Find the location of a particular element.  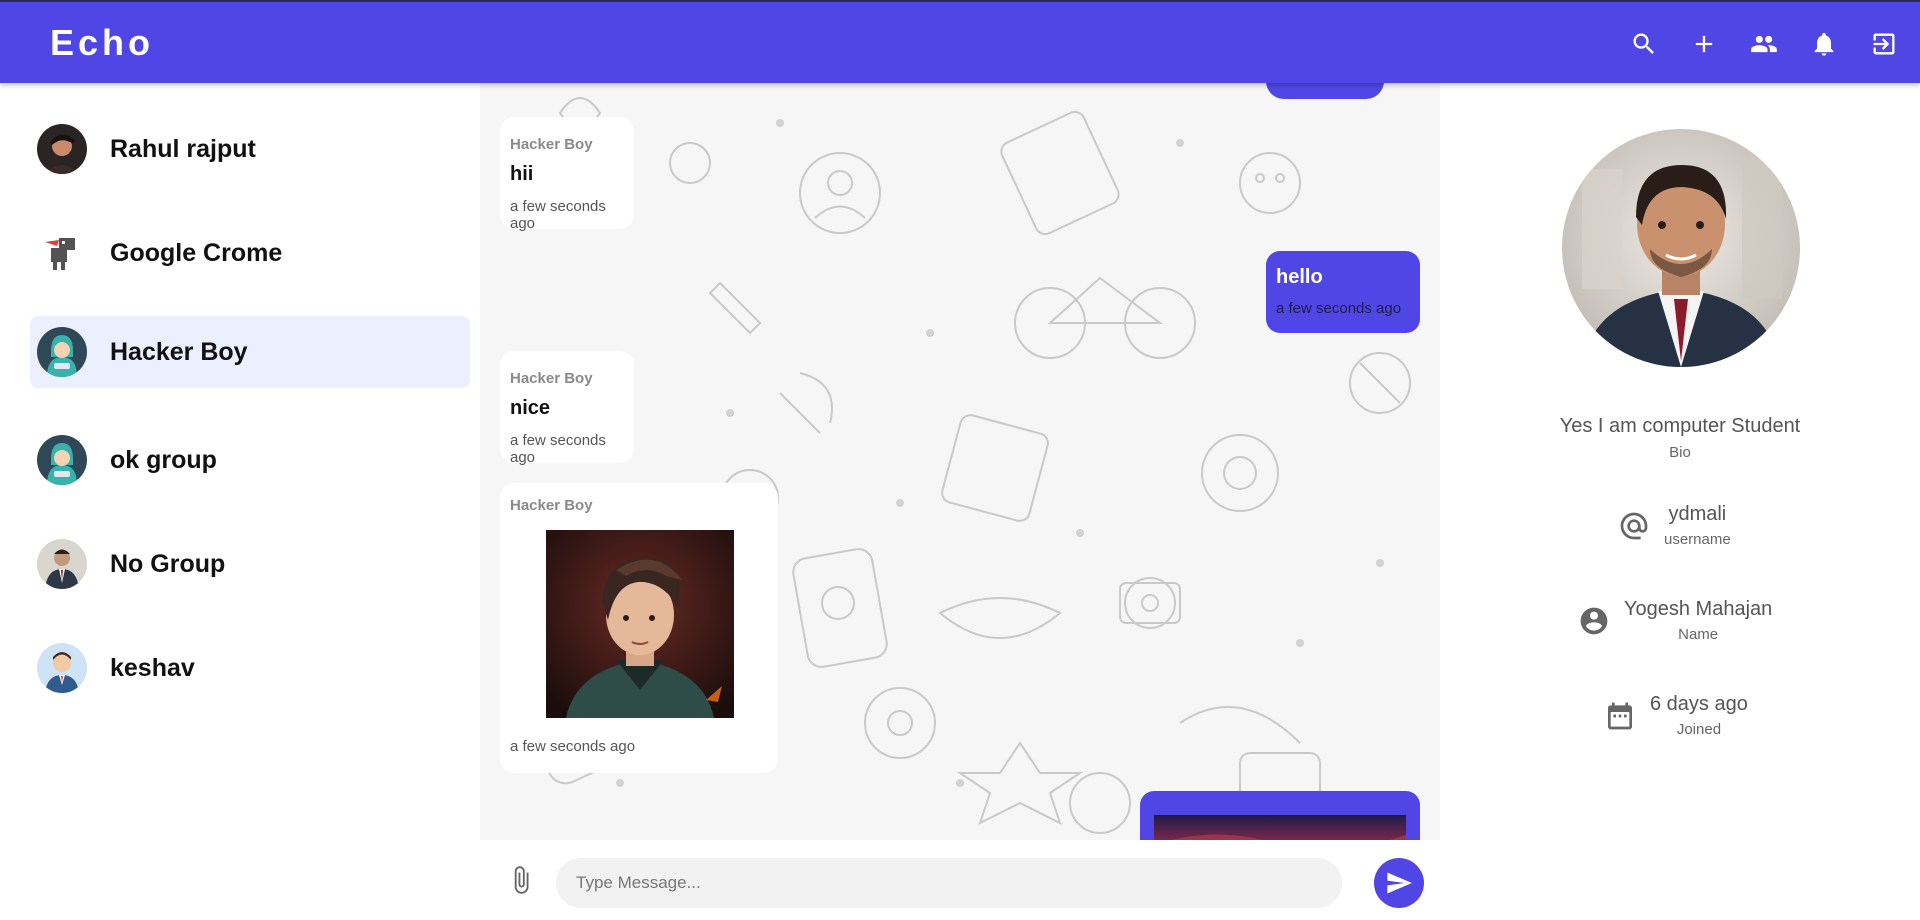

message-text: hello is located at coordinates (1299, 277).